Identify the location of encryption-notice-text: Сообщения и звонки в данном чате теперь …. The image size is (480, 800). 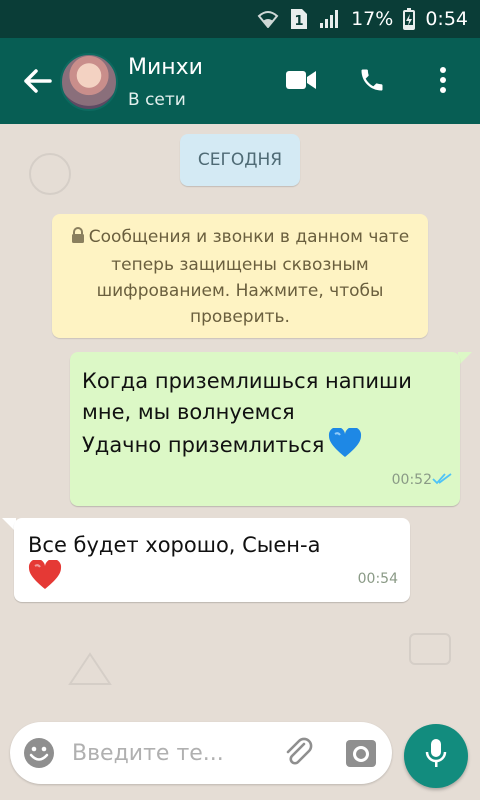
(249, 277).